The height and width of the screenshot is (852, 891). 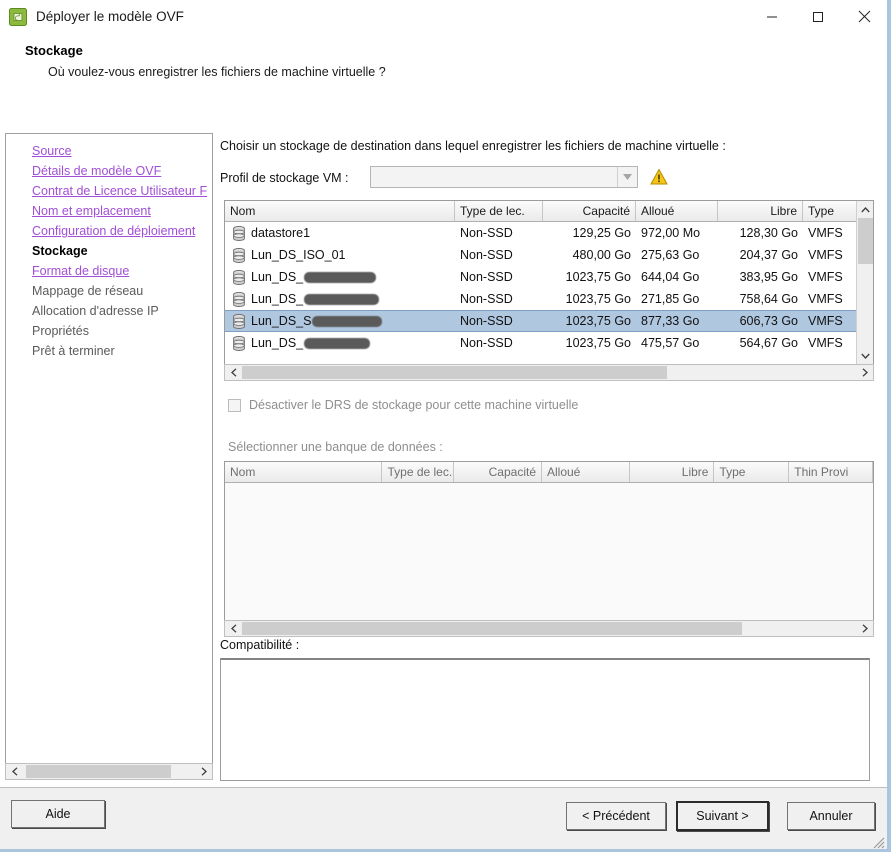 I want to click on wizard-step-8: Allocation d'adresse IP, so click(x=95, y=311).